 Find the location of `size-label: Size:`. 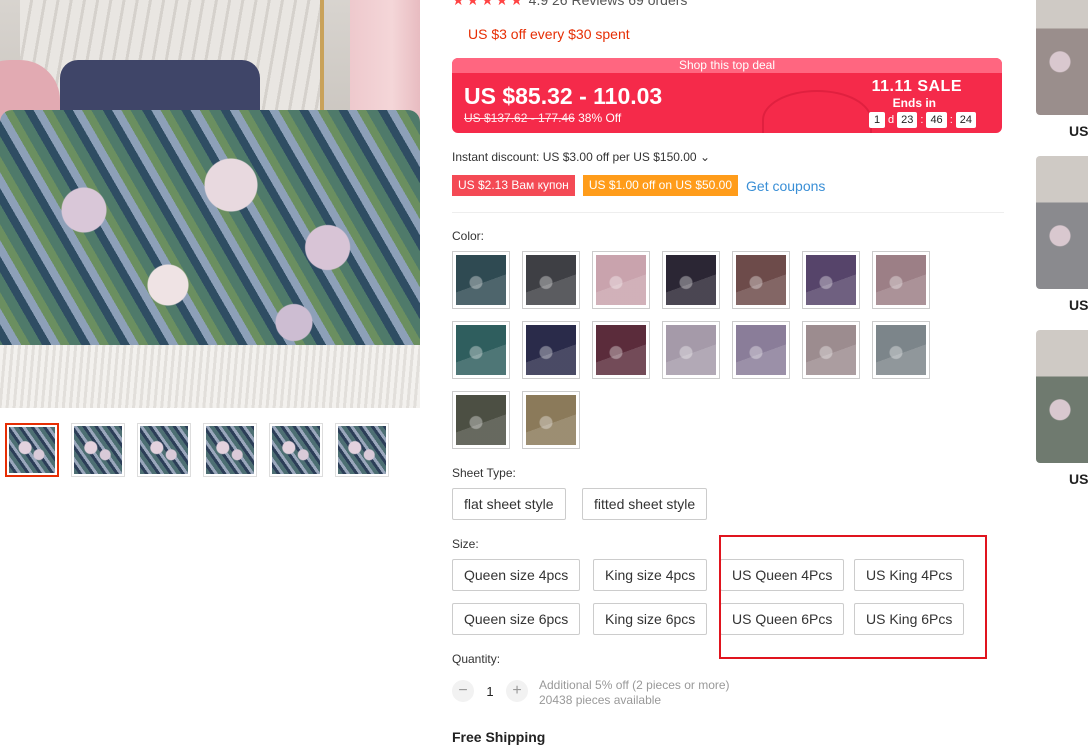

size-label: Size: is located at coordinates (465, 544).